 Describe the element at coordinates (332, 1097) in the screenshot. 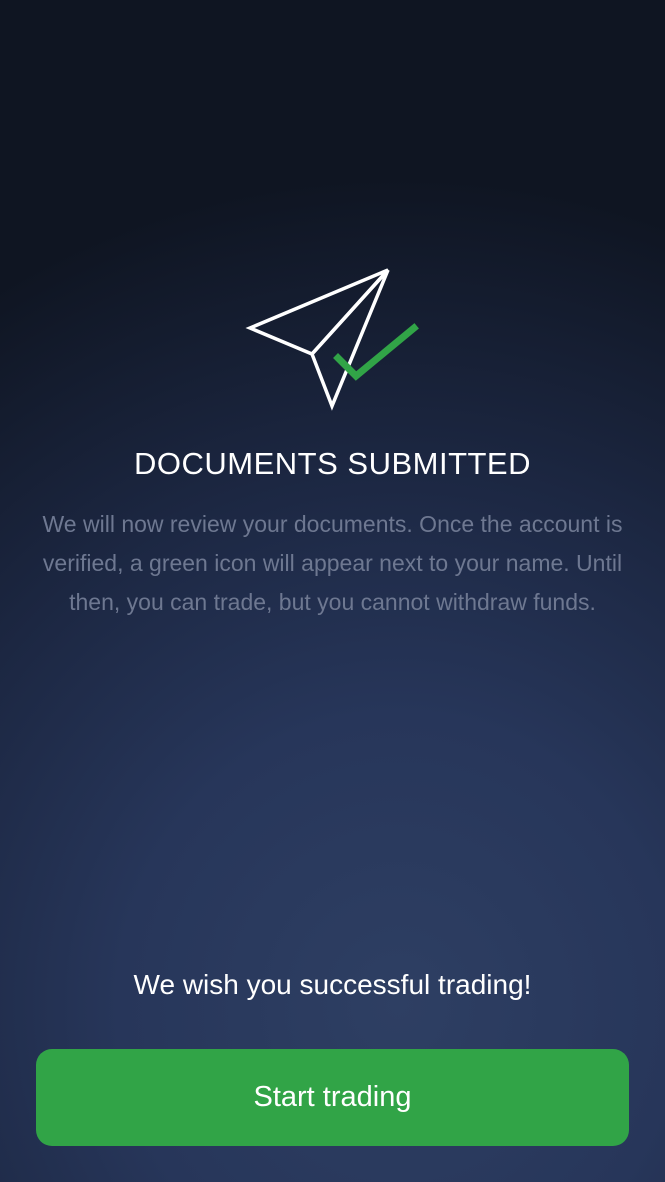

I see `start-trading-button: Start trading` at that location.